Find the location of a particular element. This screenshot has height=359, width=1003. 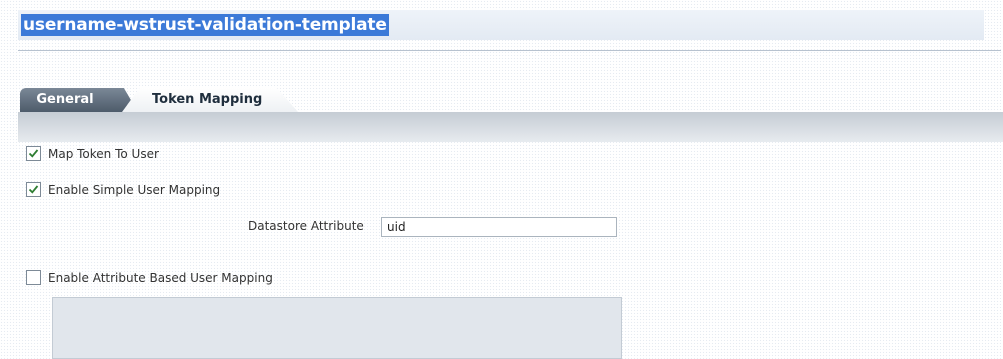

tab-strip: General Token Mapping is located at coordinates (163, 100).